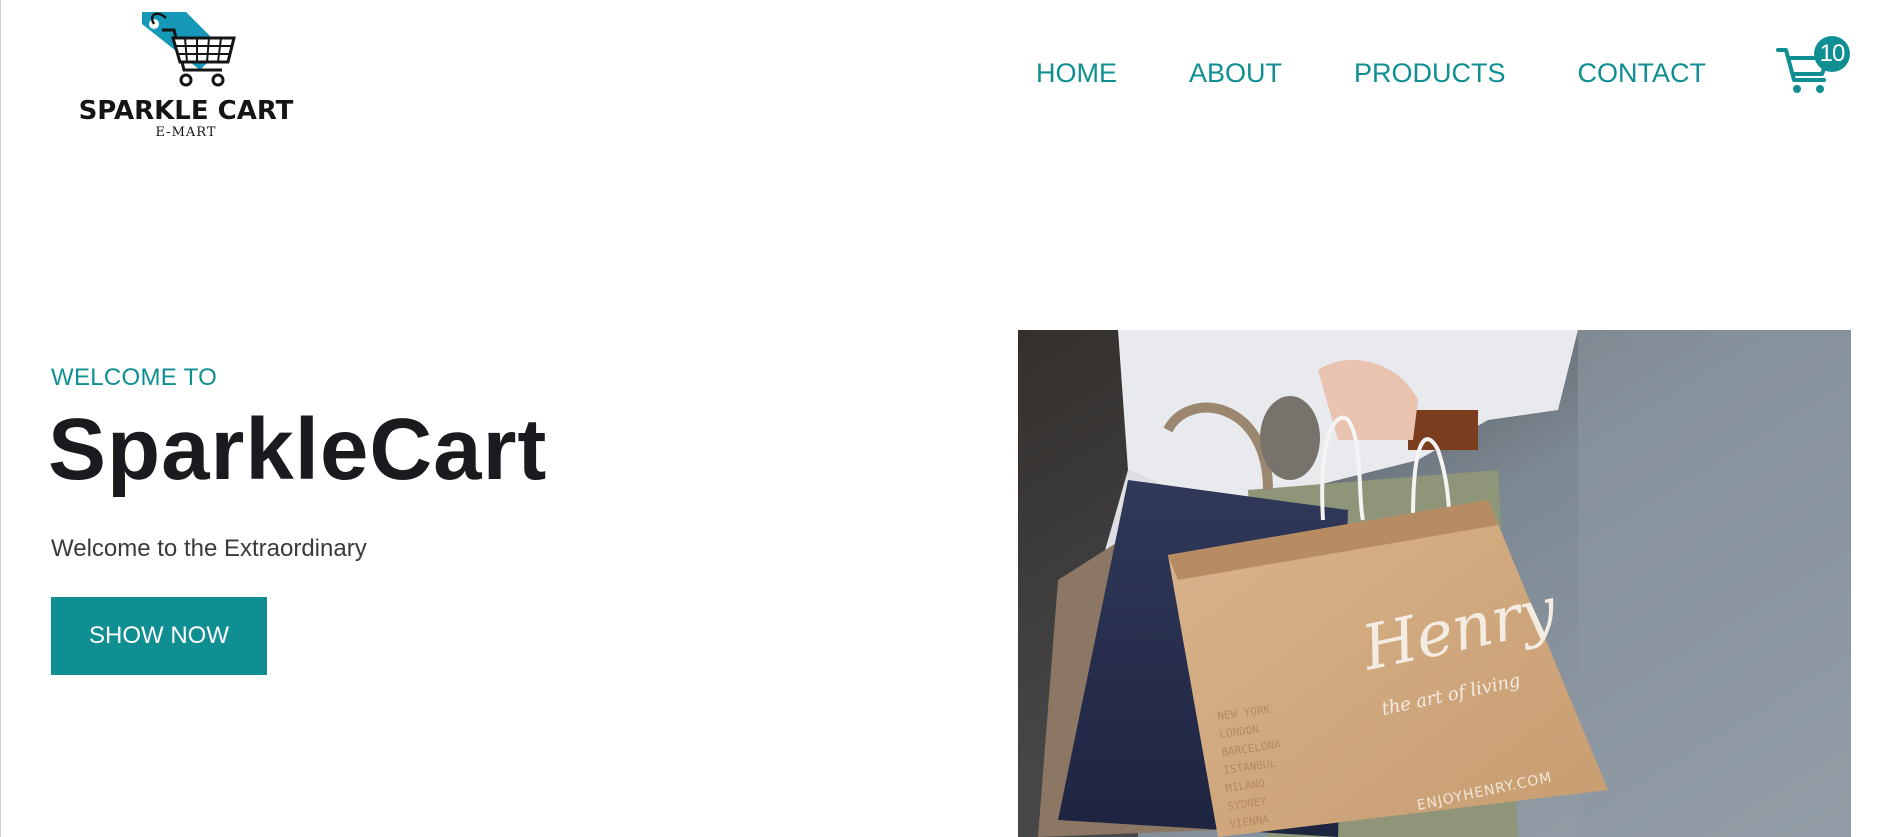 The image size is (1901, 837). What do you see at coordinates (1813, 66) in the screenshot?
I see `cart-button: 10` at bounding box center [1813, 66].